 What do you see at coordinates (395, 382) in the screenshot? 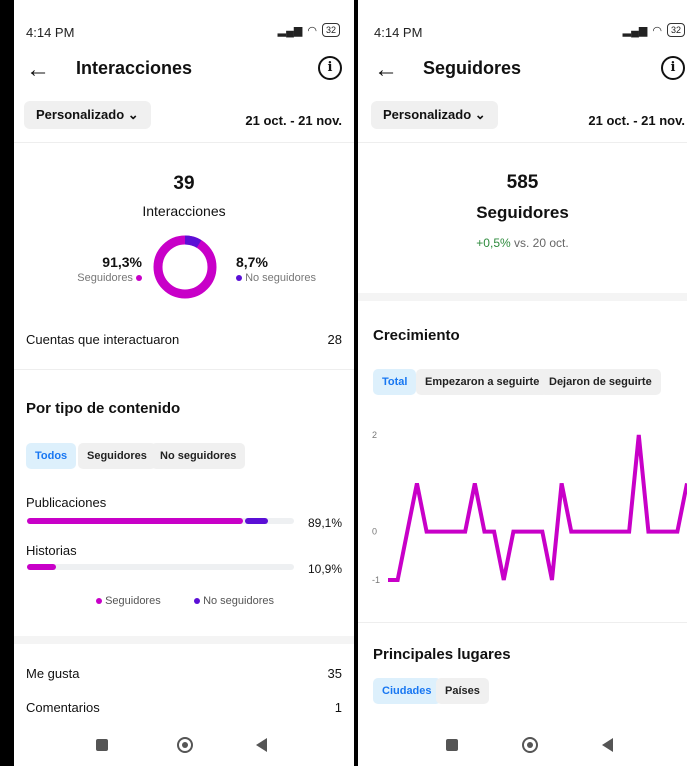
I see `tab-total: Total` at bounding box center [395, 382].